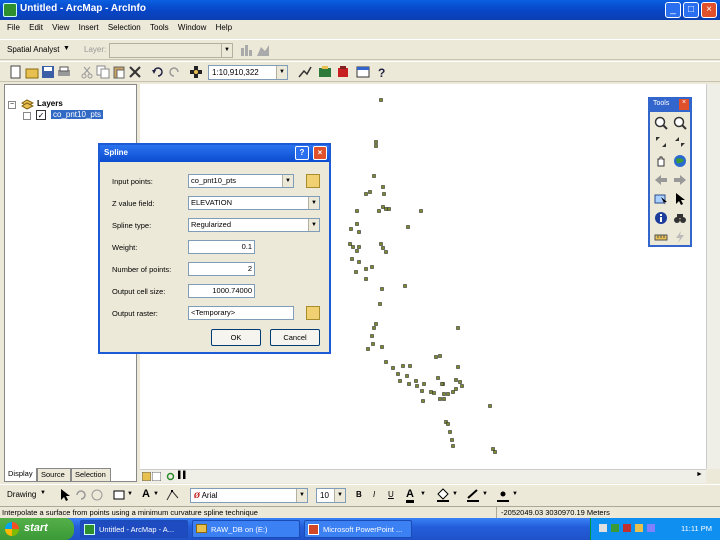 The width and height of the screenshot is (720, 540). I want to click on hyperlink-icon, so click(680, 237).